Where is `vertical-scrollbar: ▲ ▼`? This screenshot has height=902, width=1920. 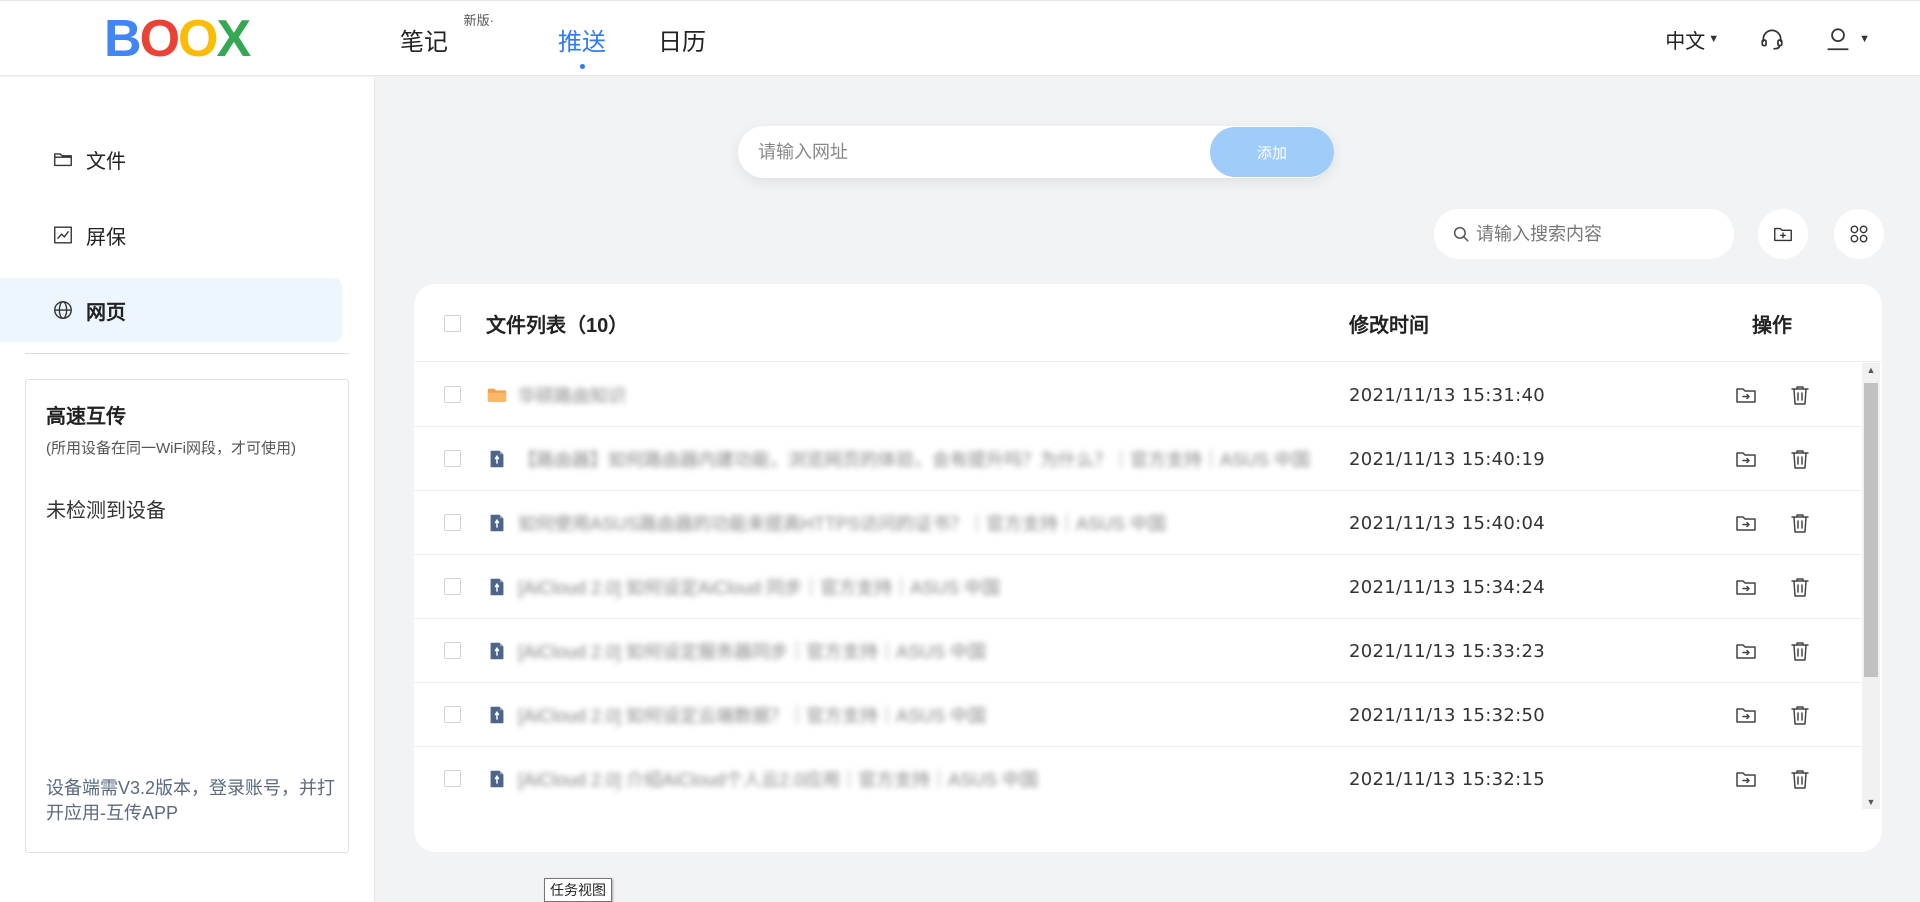 vertical-scrollbar: ▲ ▼ is located at coordinates (1871, 586).